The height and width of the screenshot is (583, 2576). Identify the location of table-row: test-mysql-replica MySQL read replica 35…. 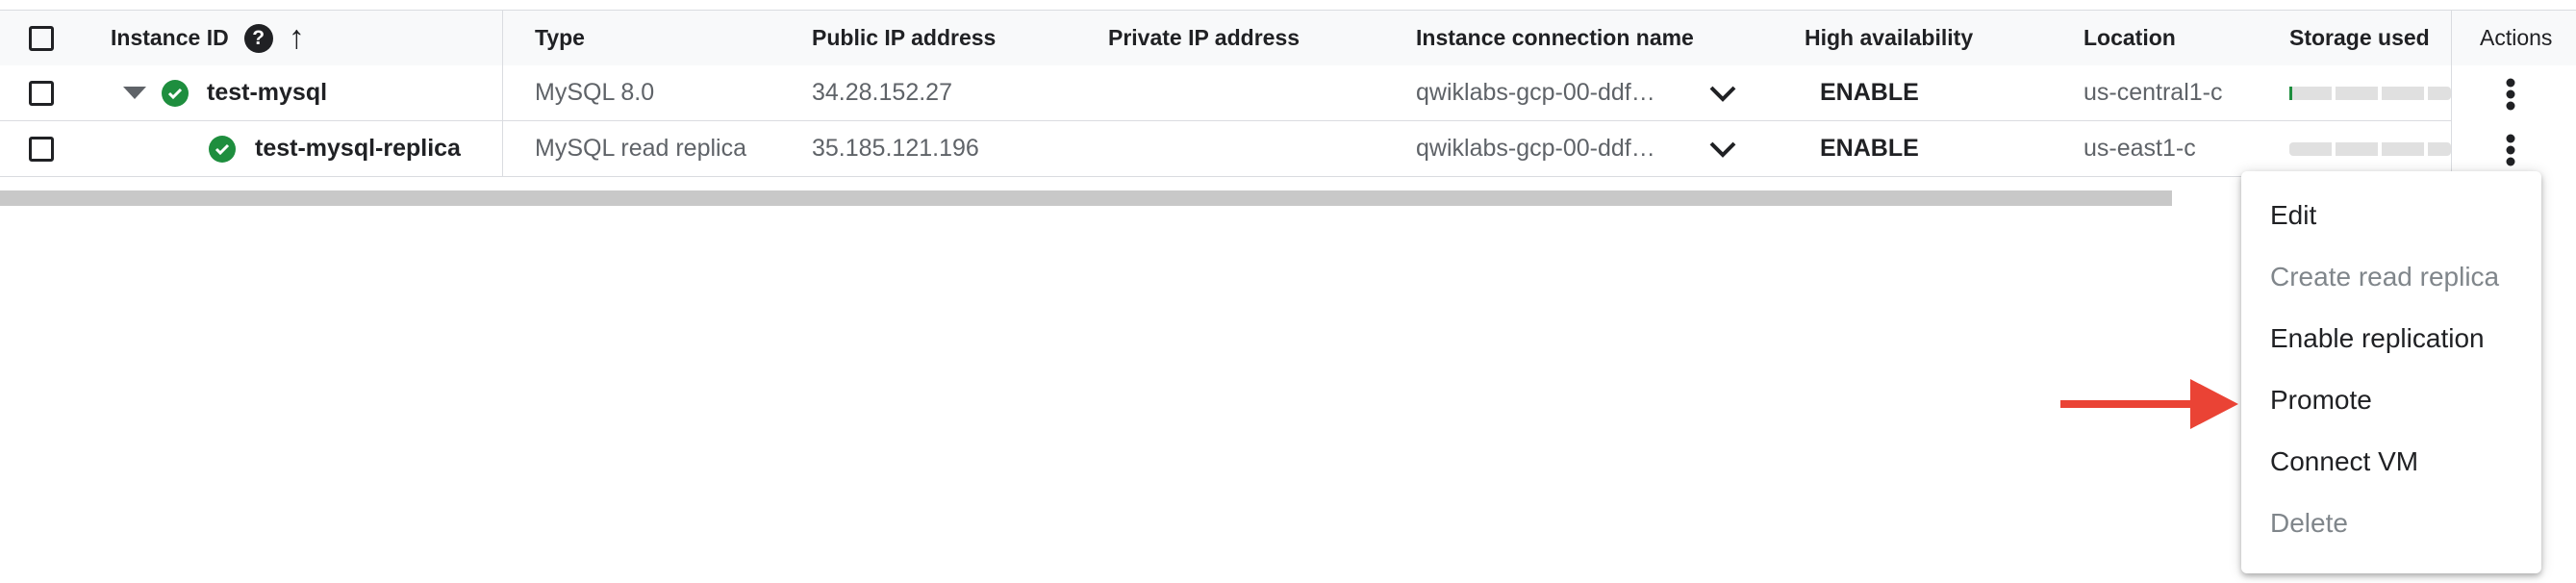
(1225, 149).